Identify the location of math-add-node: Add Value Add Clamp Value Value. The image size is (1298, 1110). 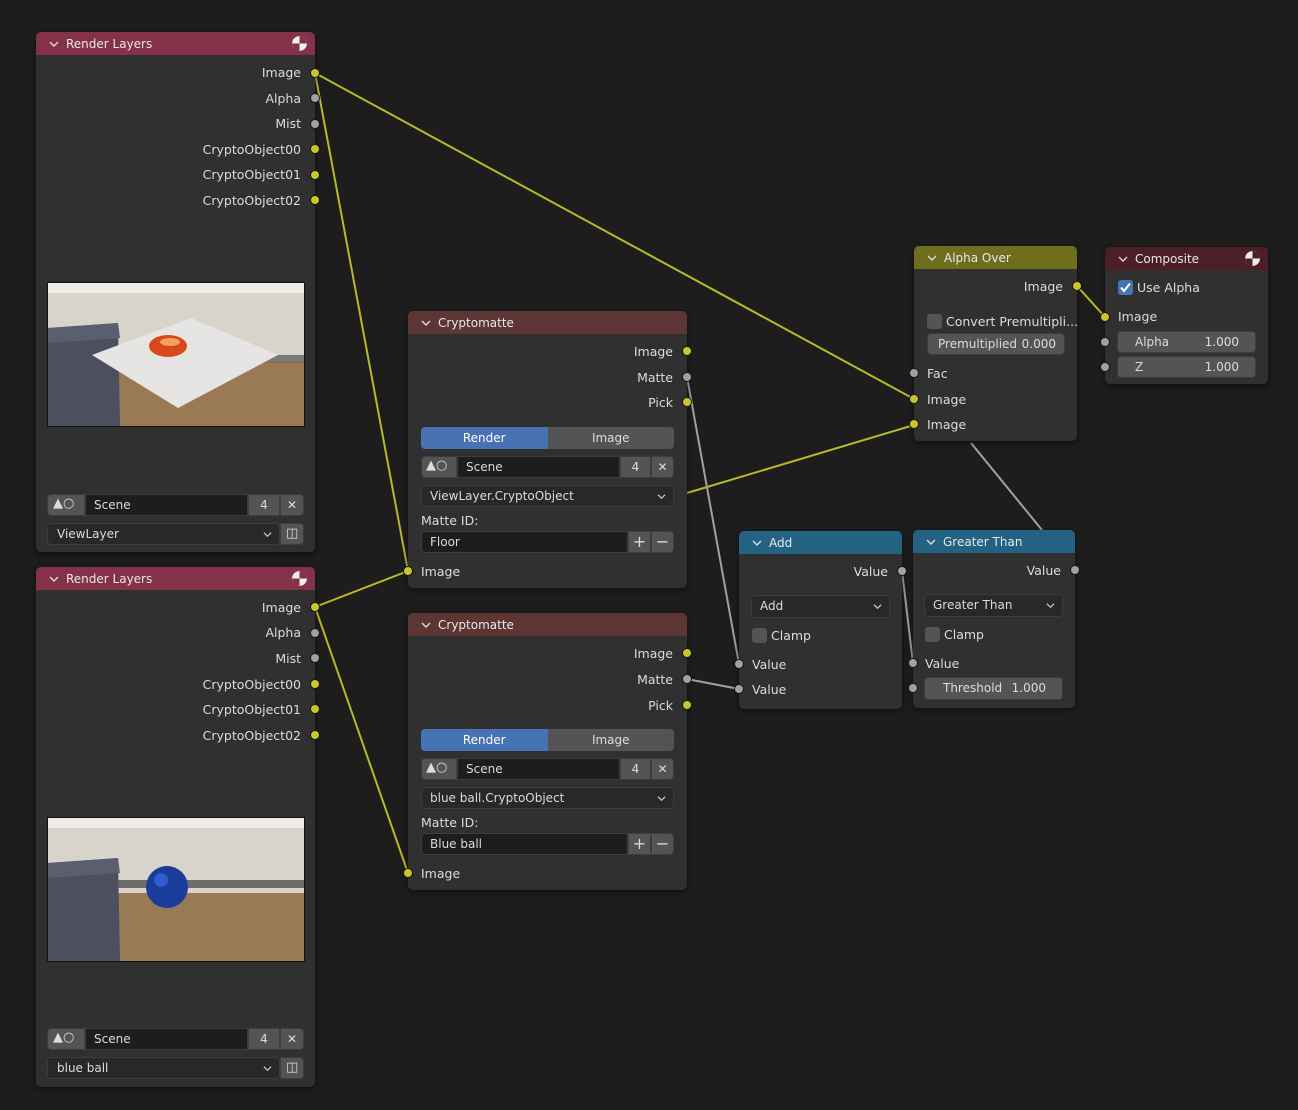
(820, 620).